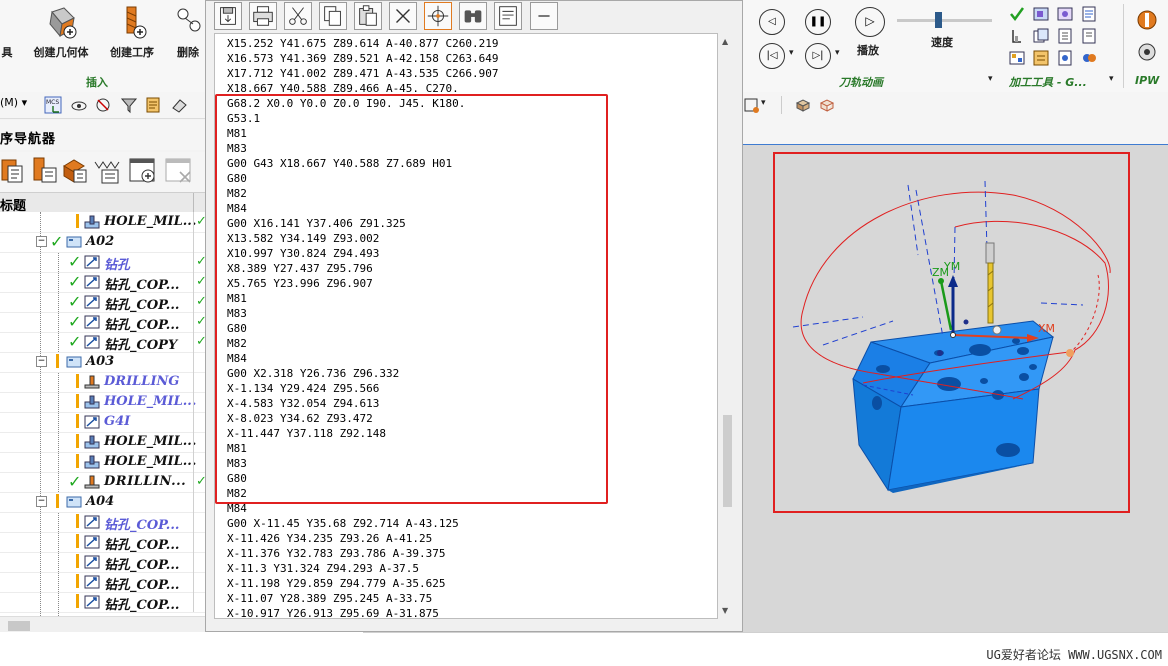 This screenshot has height=666, width=1168. What do you see at coordinates (1017, 14) in the screenshot?
I see `verify-icon` at bounding box center [1017, 14].